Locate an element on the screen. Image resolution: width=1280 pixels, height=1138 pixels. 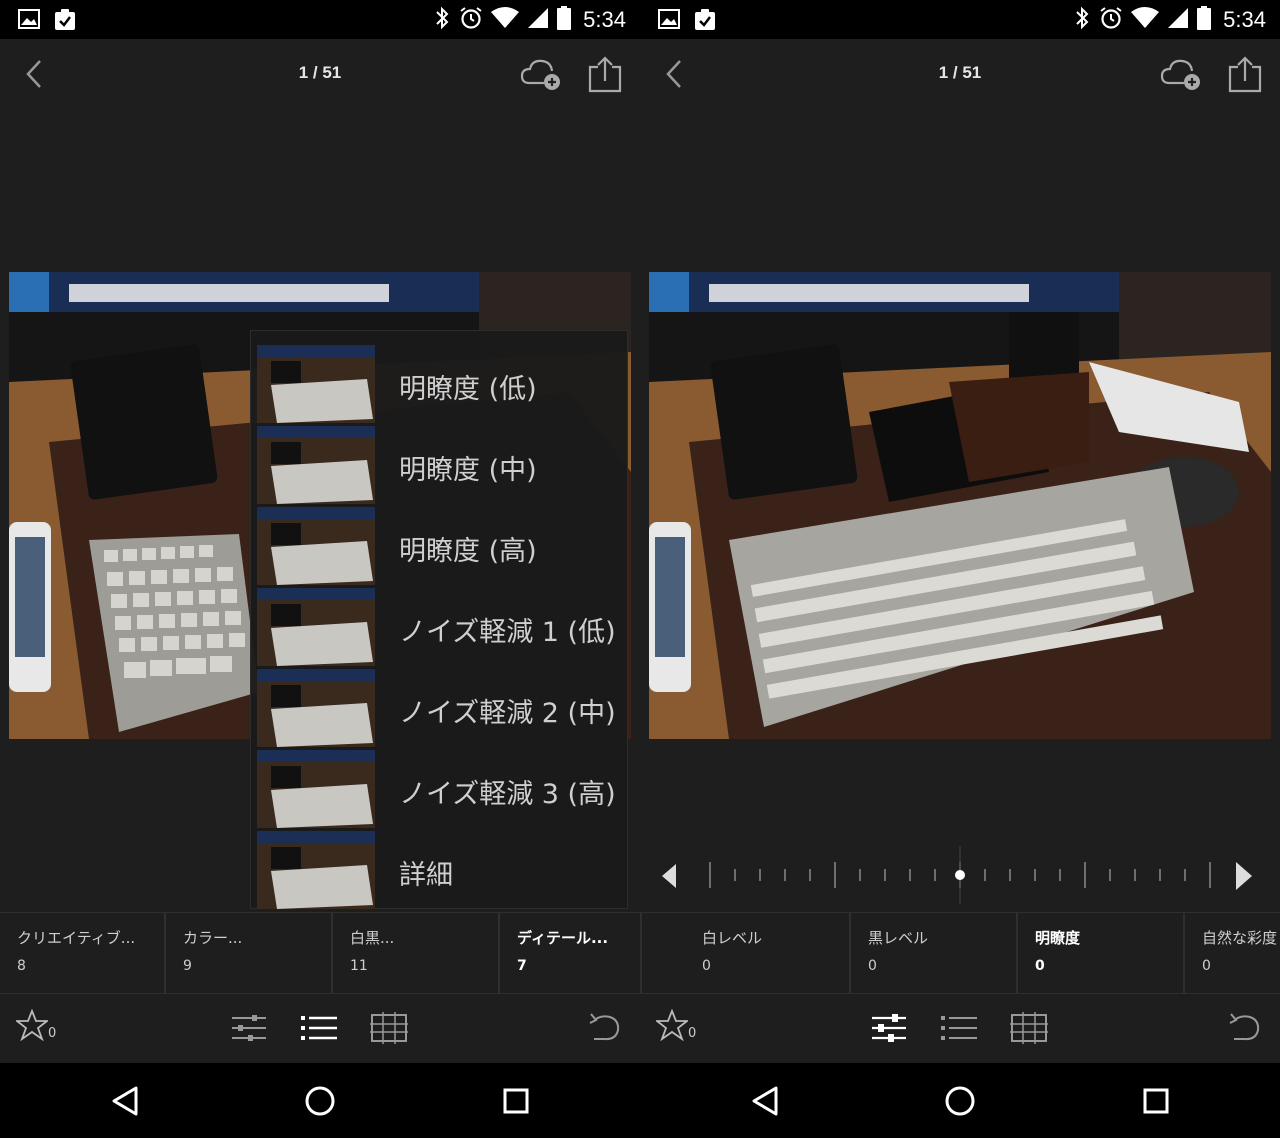
menu-item-noise-1: ノイズ軽減 1 (低) is located at coordinates (439, 620).